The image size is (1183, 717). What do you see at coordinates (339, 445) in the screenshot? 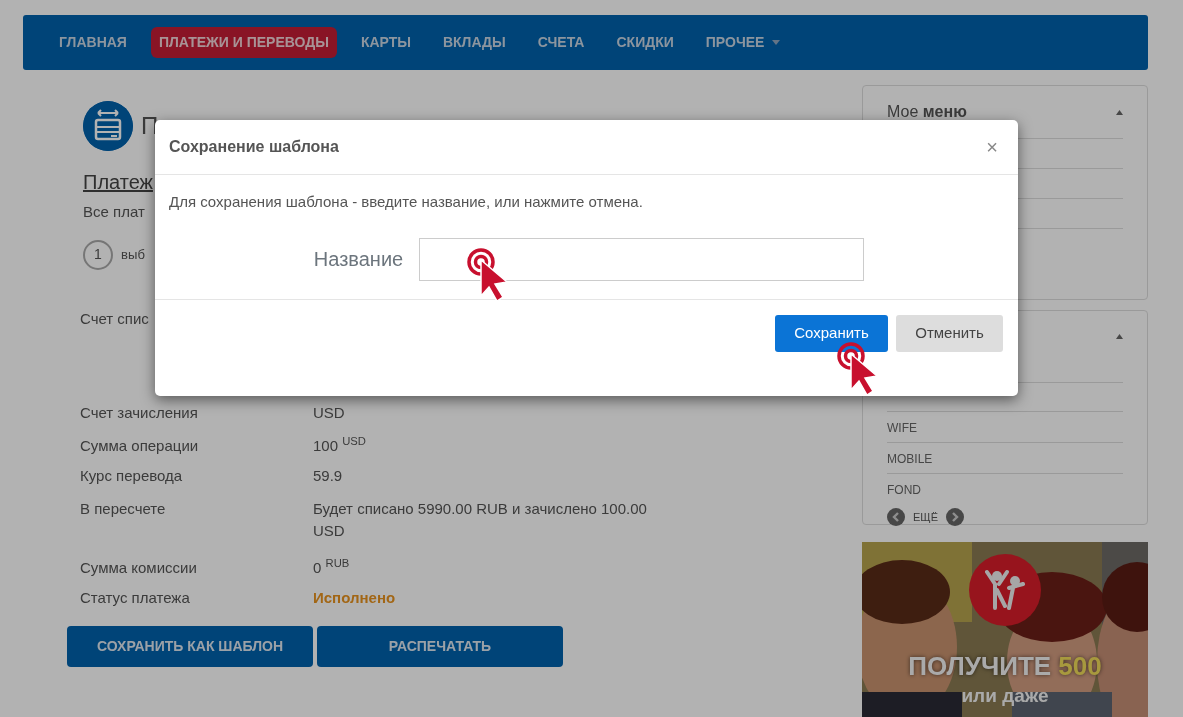
I see `detail-value: 100 $^{USD}$` at bounding box center [339, 445].